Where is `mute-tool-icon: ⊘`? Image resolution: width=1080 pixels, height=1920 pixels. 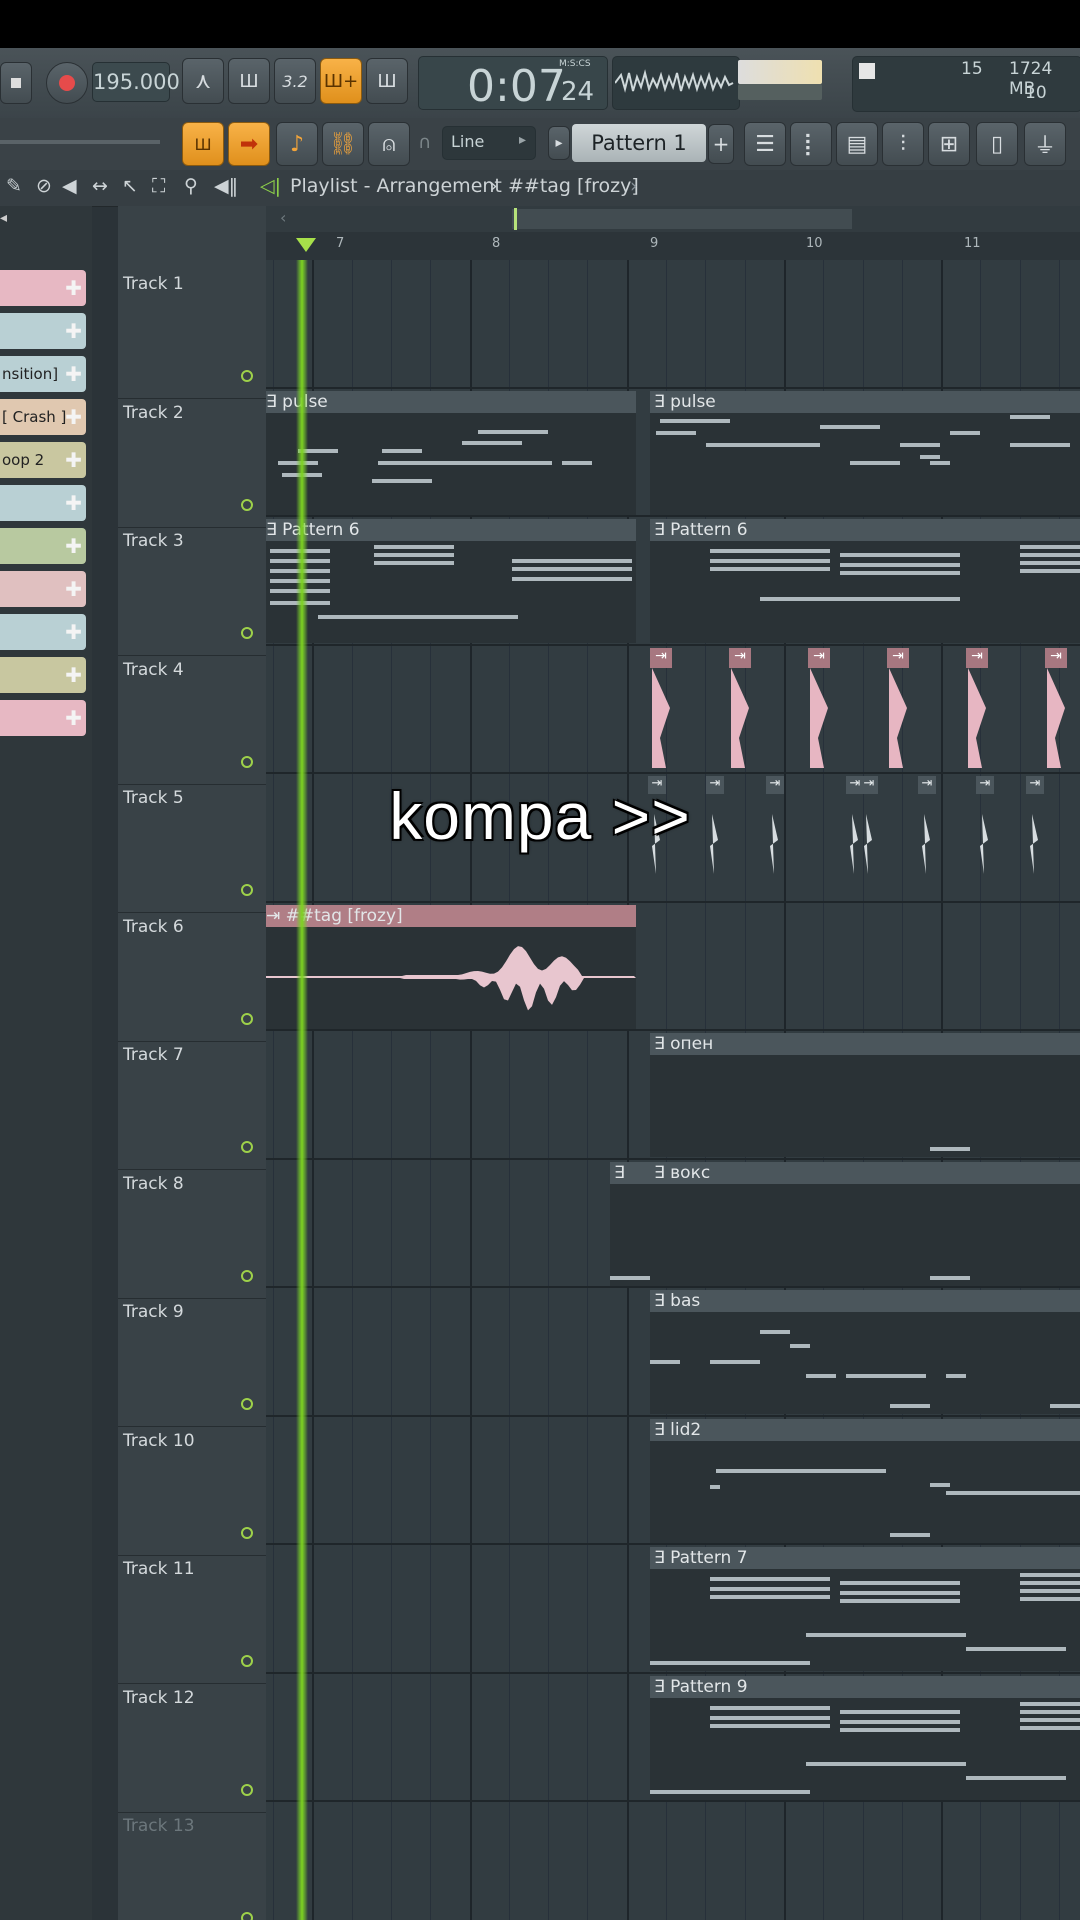
mute-tool-icon: ⊘ is located at coordinates (44, 186).